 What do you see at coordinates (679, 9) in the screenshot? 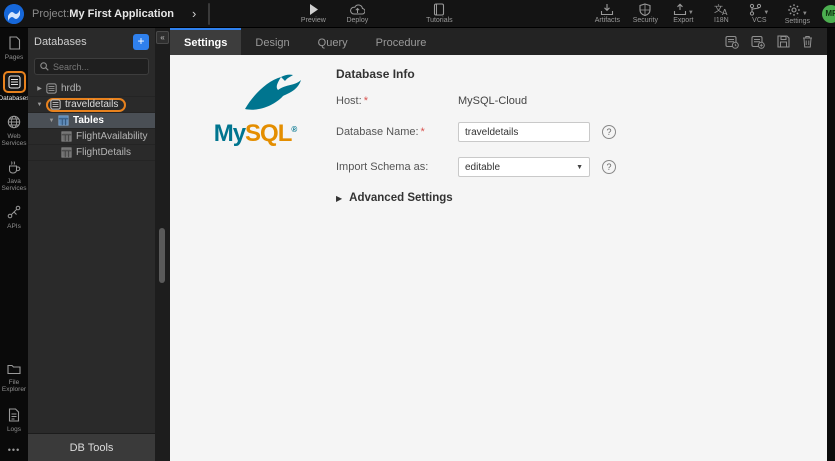
I see `upload-tray-icon` at bounding box center [679, 9].